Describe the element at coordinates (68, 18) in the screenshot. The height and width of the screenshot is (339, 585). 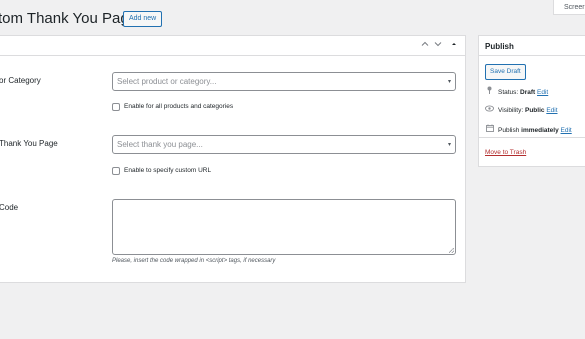
I see `page-title: tom Thank You Page` at that location.